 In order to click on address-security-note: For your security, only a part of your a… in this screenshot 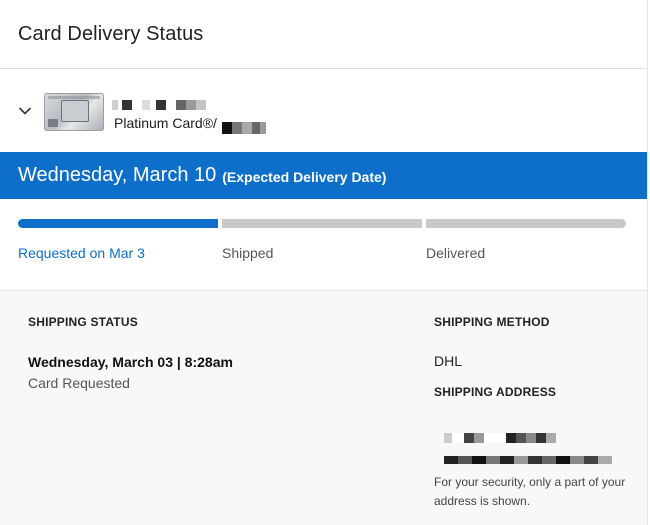, I will do `click(530, 491)`.